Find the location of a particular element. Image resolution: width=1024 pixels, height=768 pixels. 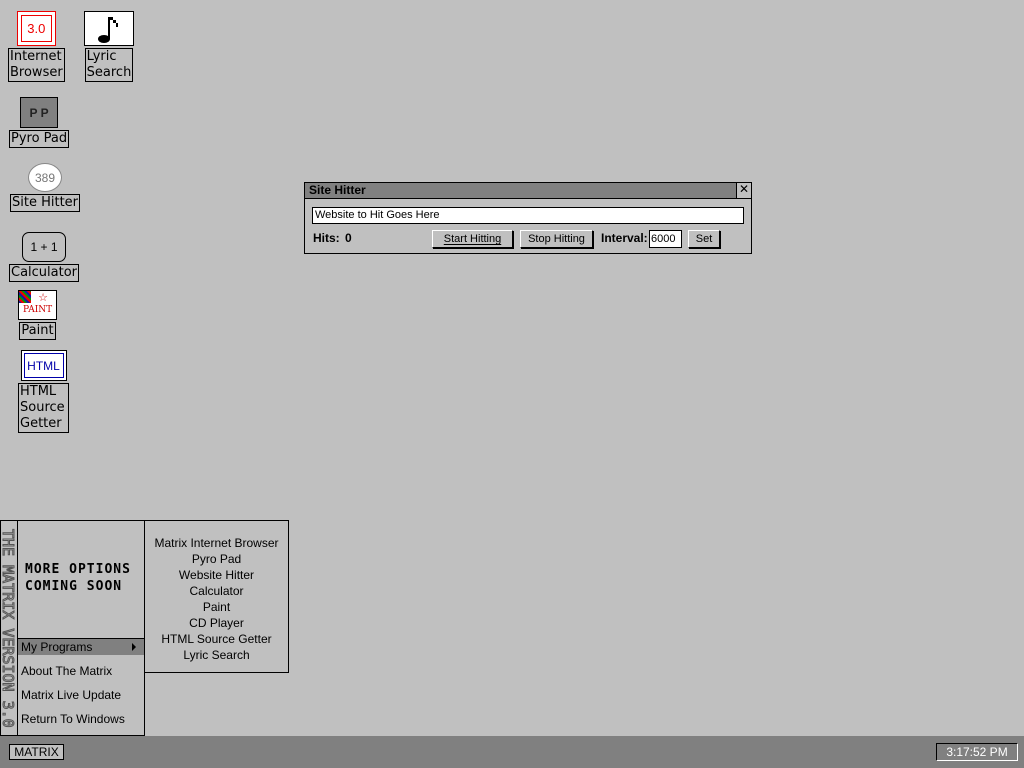

pyro-pad-icon-glyph: P P is located at coordinates (39, 112).